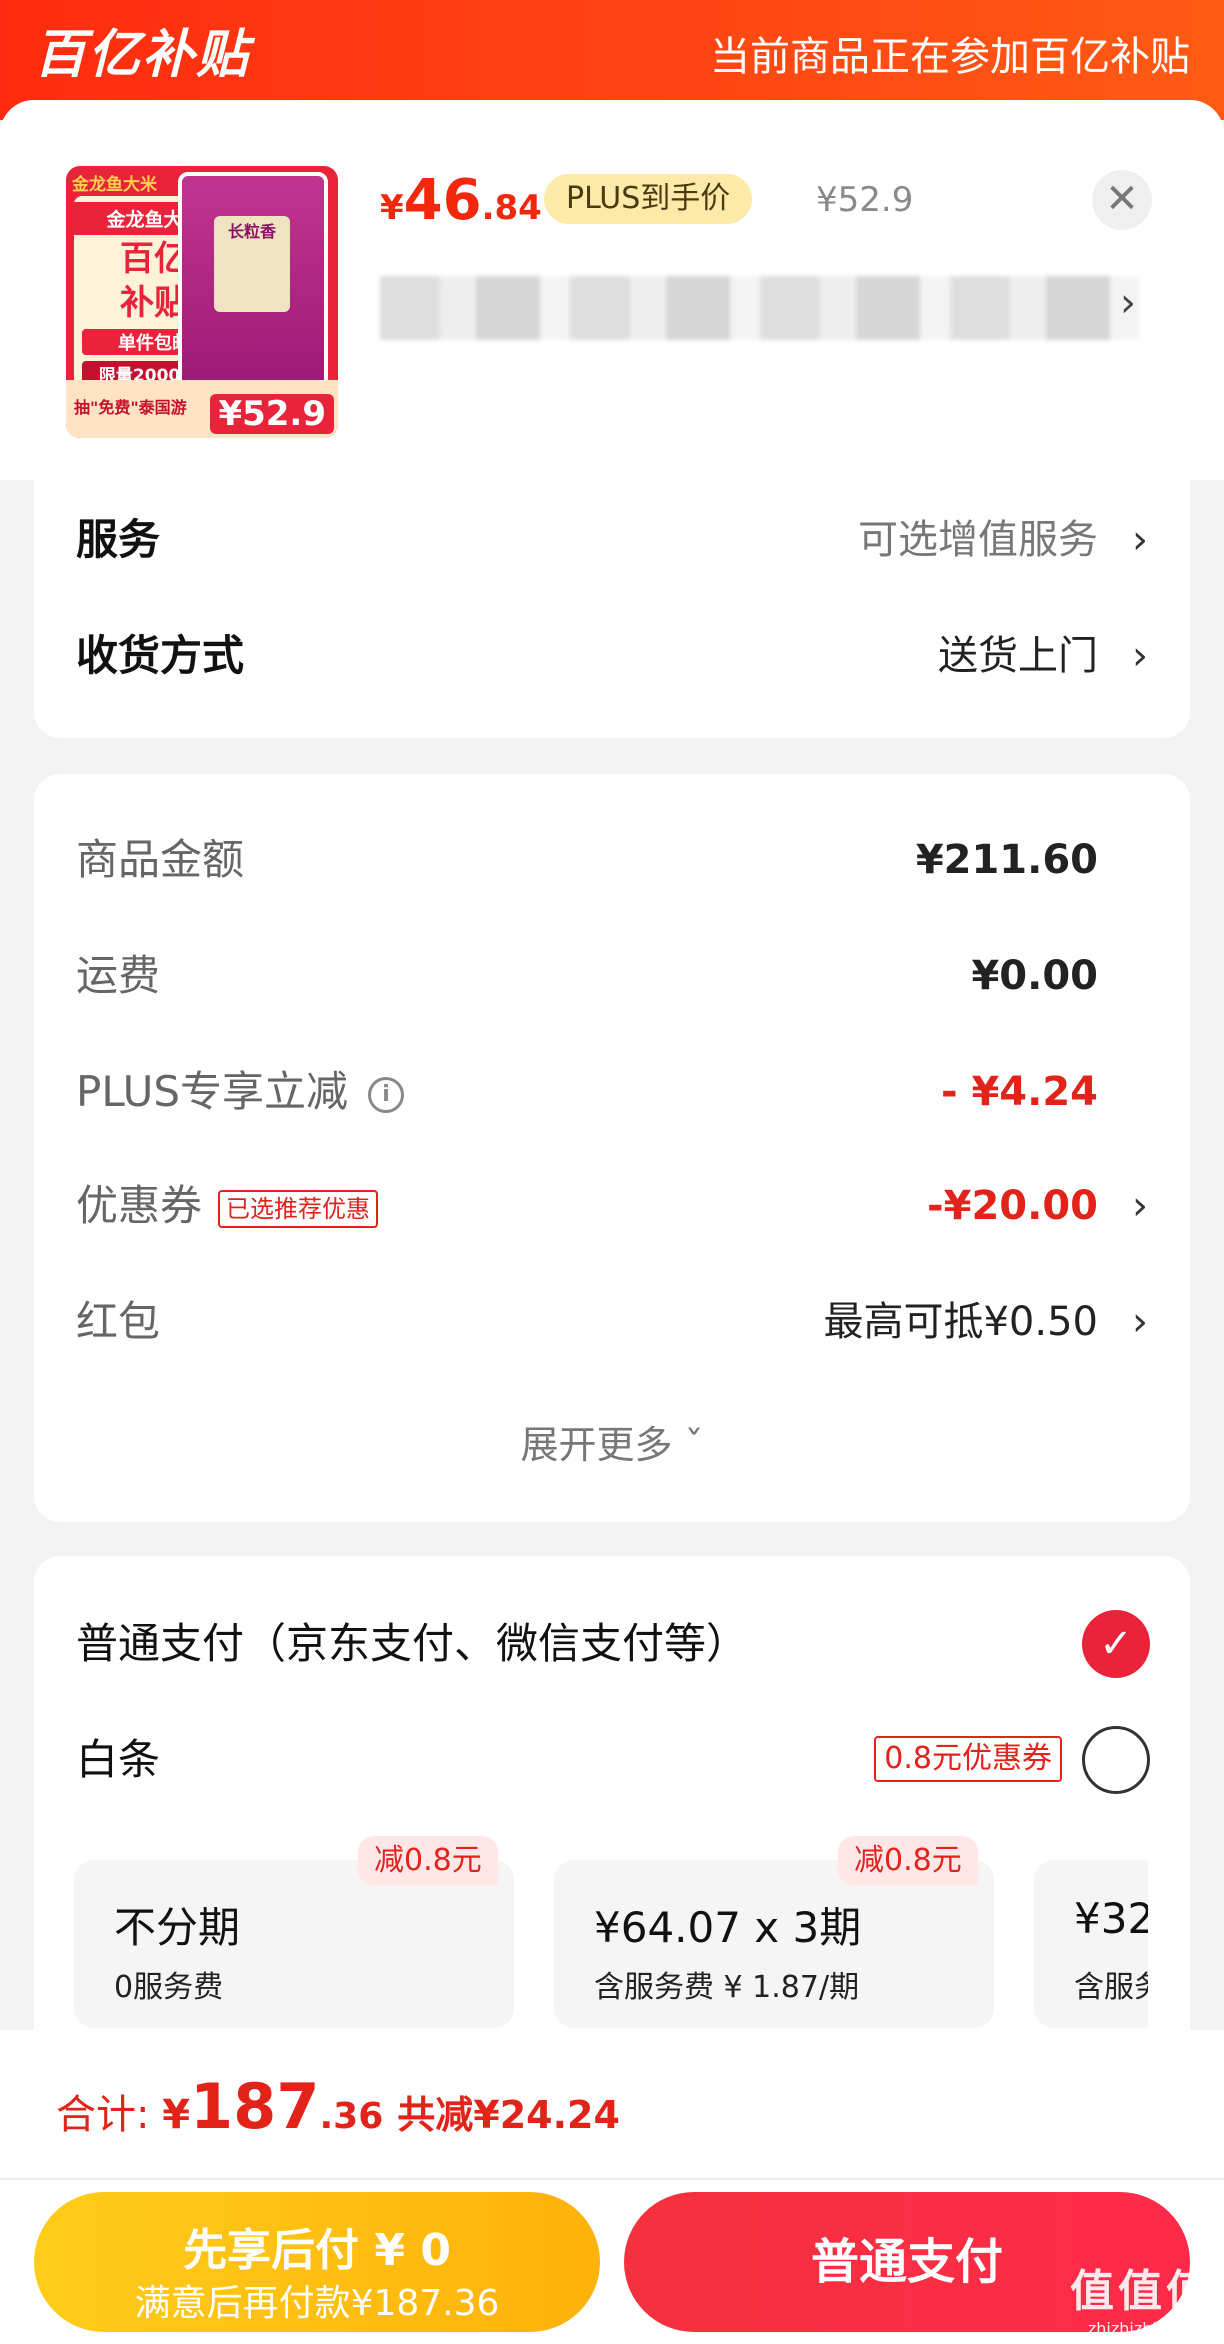 This screenshot has height=2344, width=1224. What do you see at coordinates (1111, 1918) in the screenshot?
I see `plan-title: ¥32` at bounding box center [1111, 1918].